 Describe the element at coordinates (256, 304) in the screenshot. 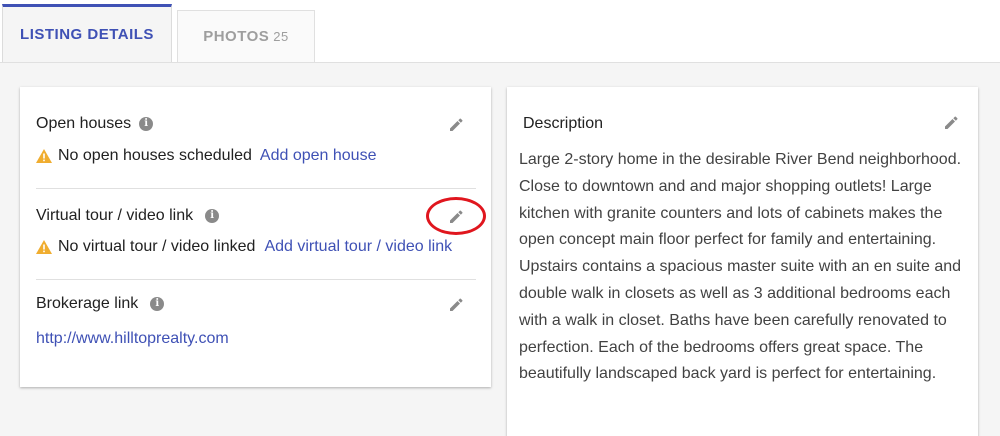

I see `brokerage-title-row: Brokerage link i` at that location.